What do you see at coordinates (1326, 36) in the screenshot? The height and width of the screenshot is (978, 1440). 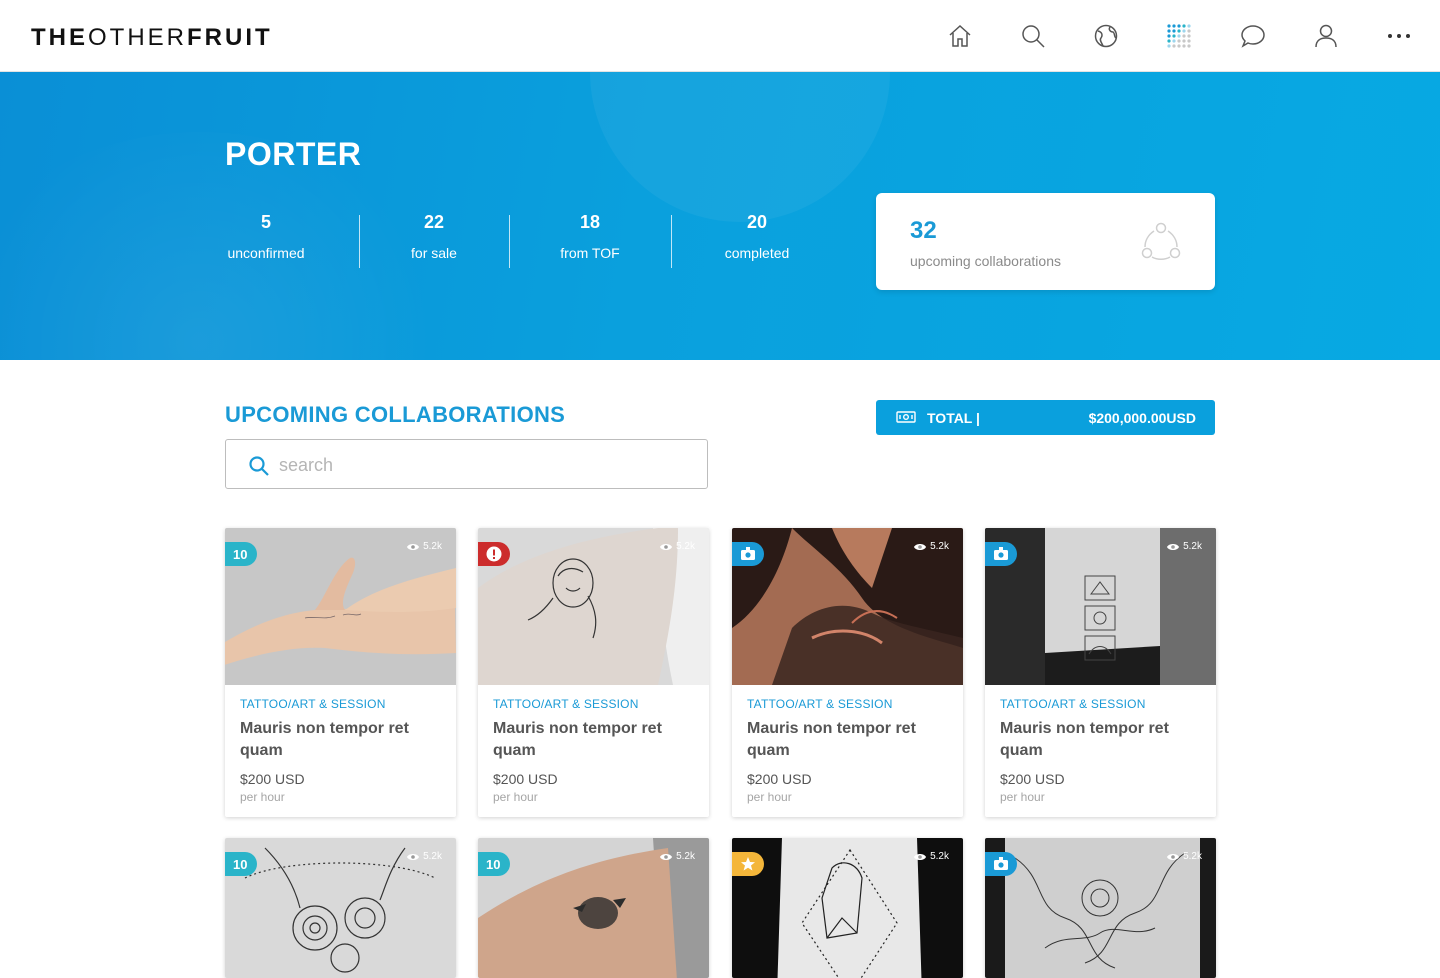 I see `user-icon` at bounding box center [1326, 36].